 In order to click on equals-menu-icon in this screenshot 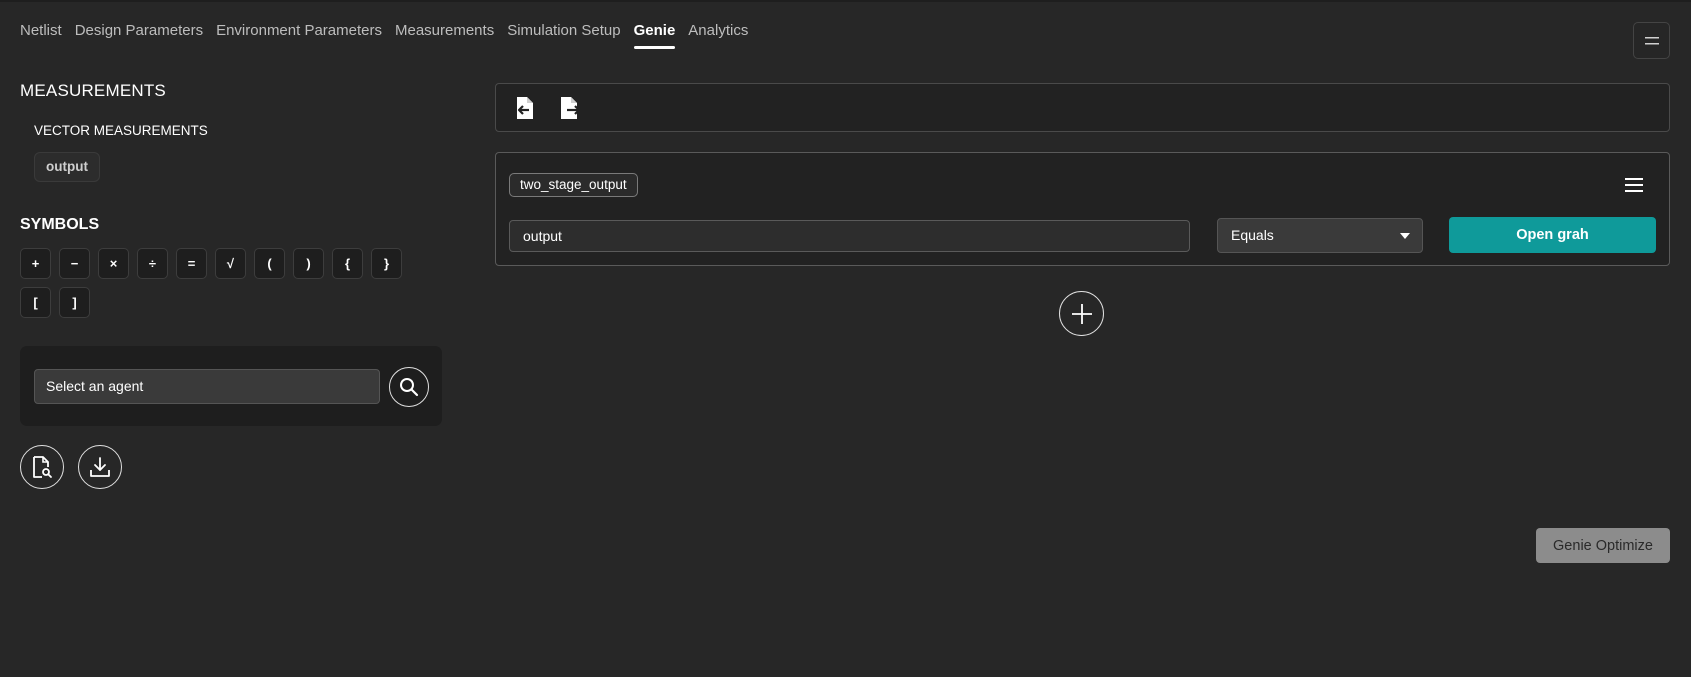, I will do `click(1651, 40)`.